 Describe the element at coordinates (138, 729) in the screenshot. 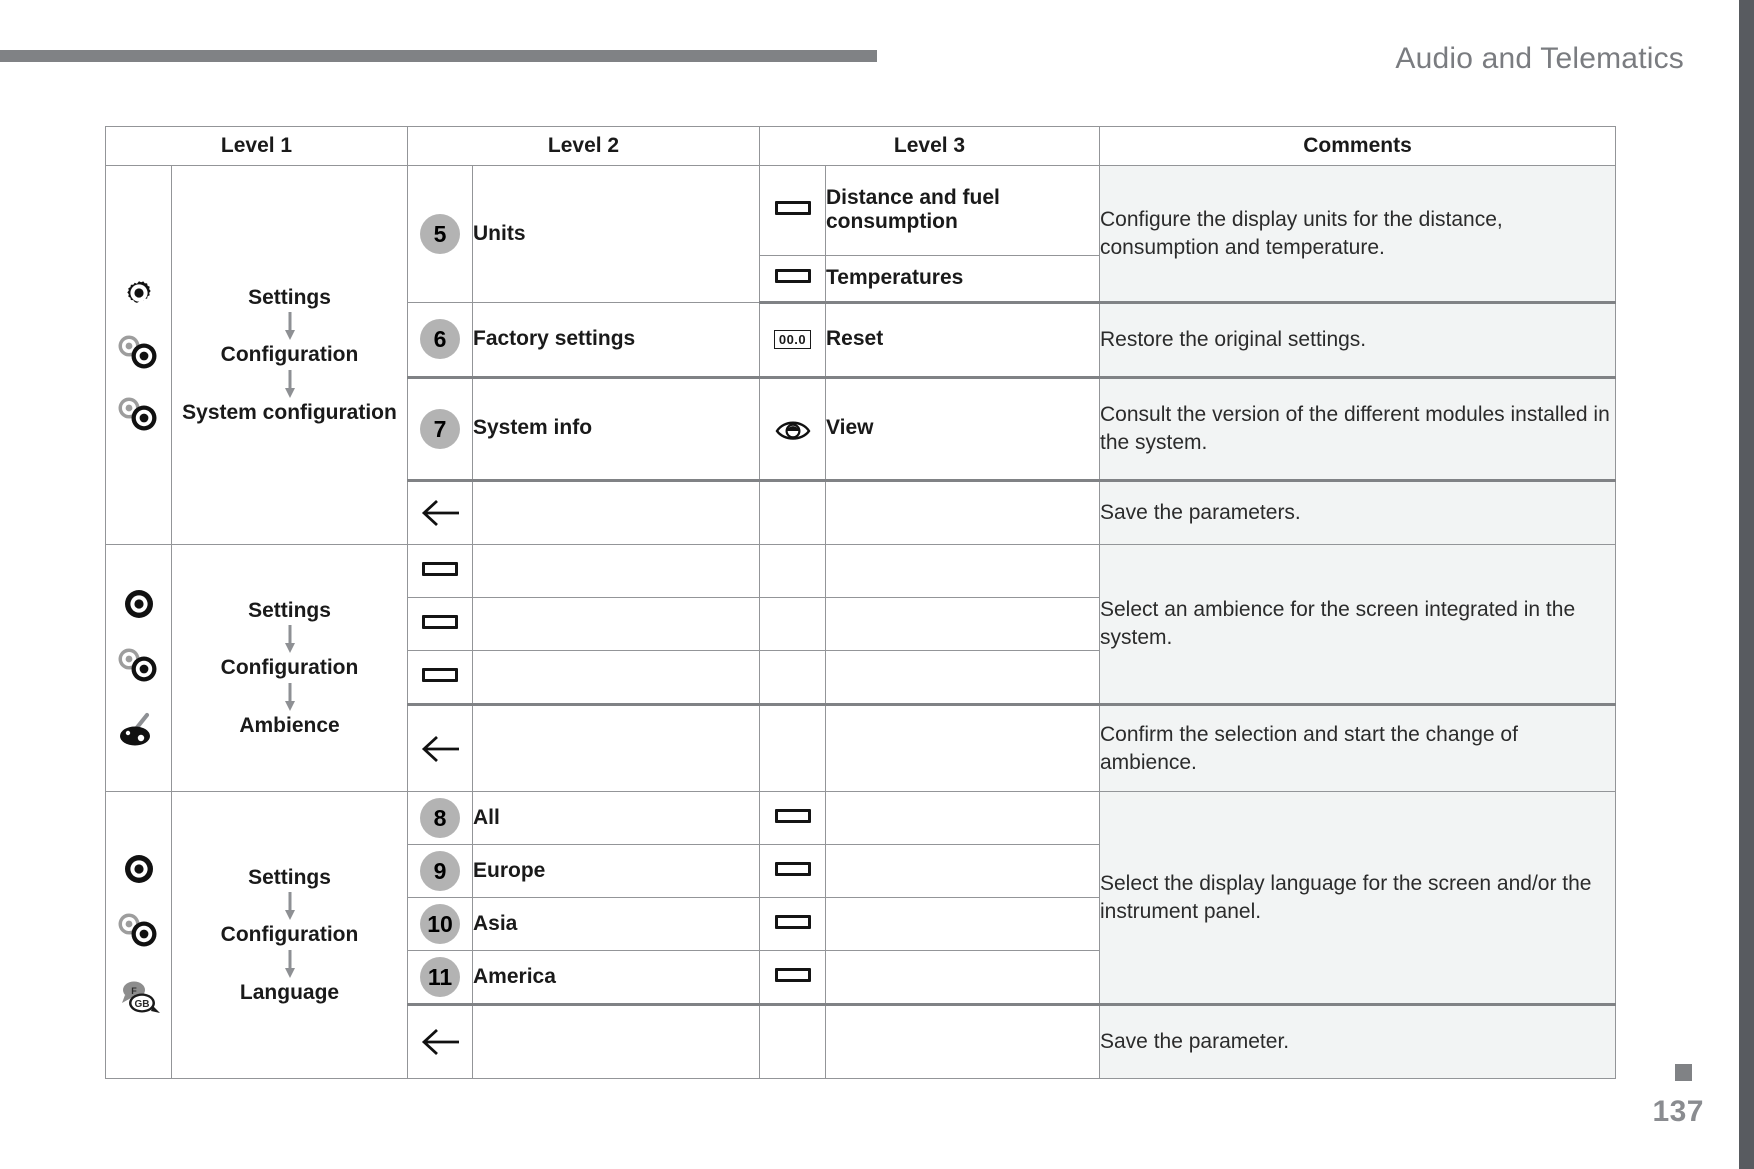

I see `palette-icon` at that location.